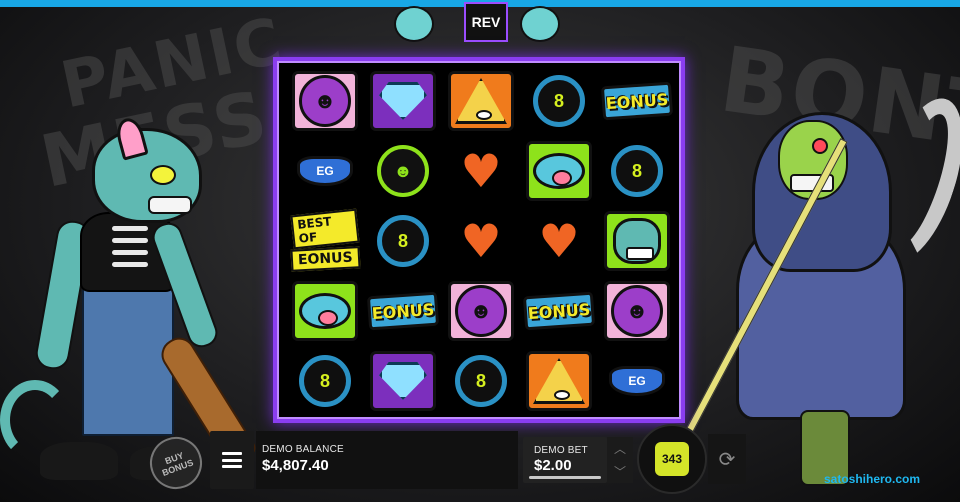 The image size is (960, 502). Describe the element at coordinates (295, 465) in the screenshot. I see `balance-value: $4,807.40` at that location.